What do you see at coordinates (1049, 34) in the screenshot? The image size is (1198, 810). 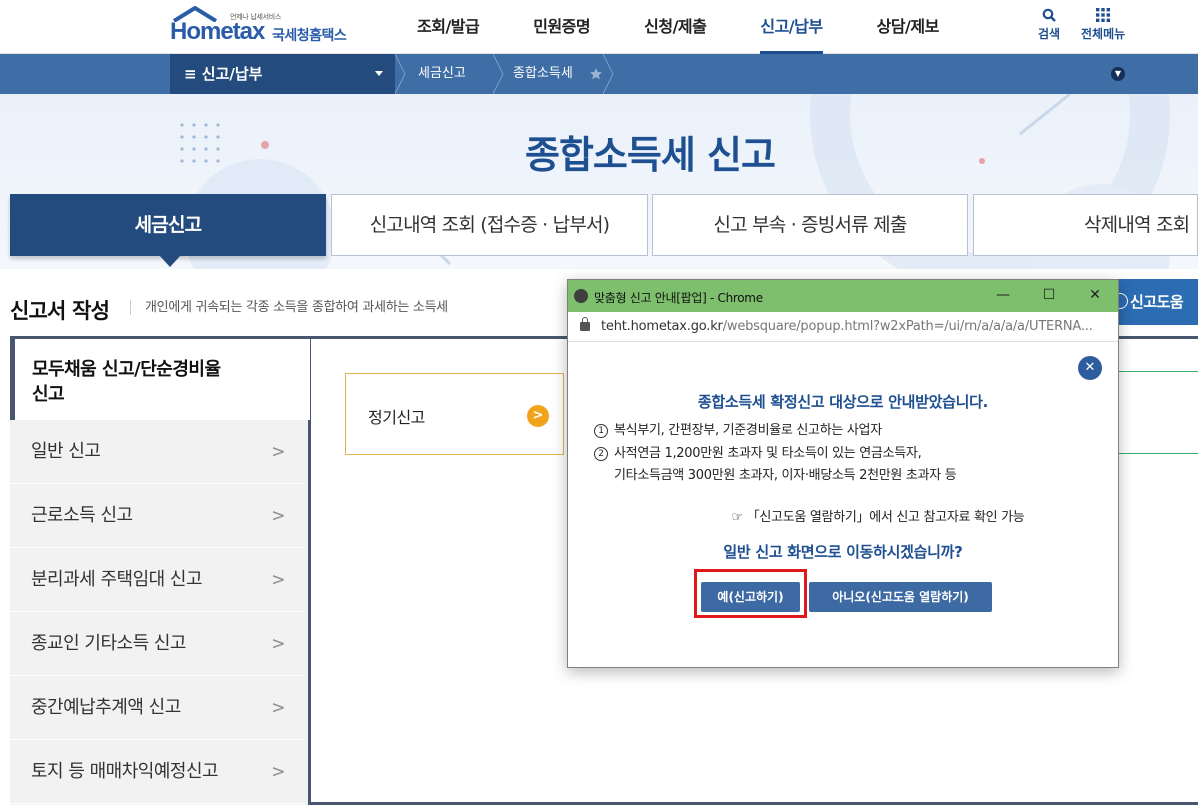 I see `search-label: 검색` at bounding box center [1049, 34].